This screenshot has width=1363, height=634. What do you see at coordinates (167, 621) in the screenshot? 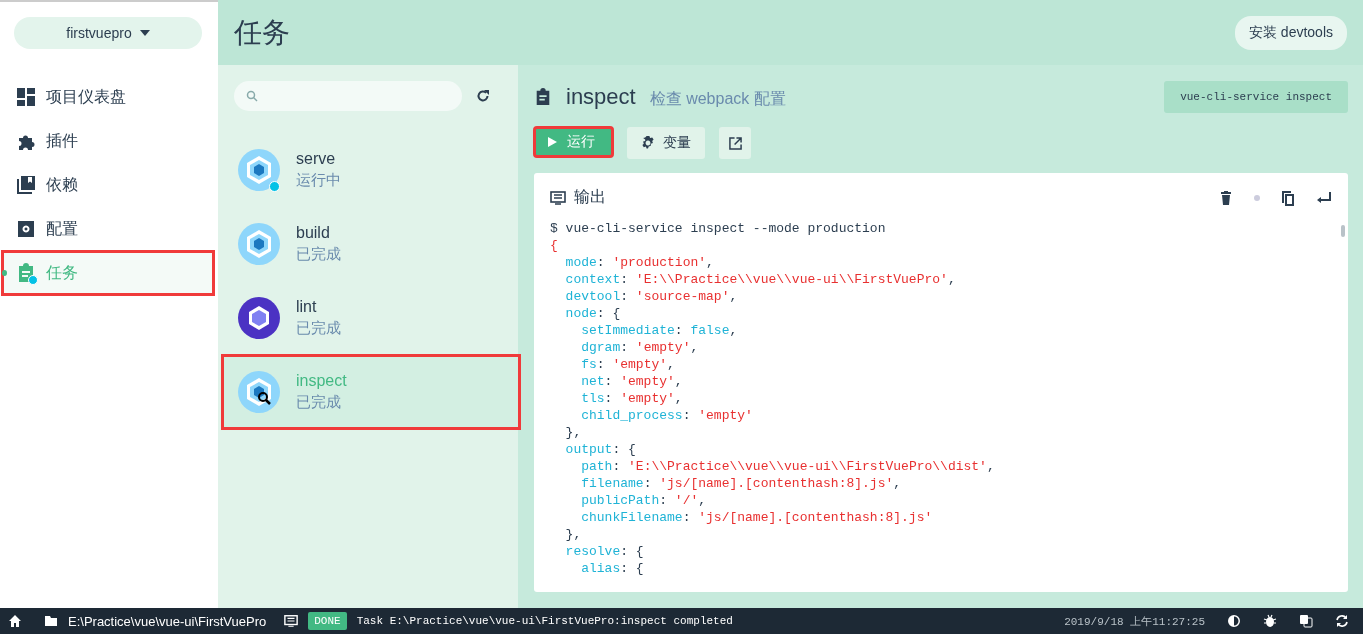
I see `project-path: E:\Practice\vue\vue-ui\FirstVuePro` at bounding box center [167, 621].